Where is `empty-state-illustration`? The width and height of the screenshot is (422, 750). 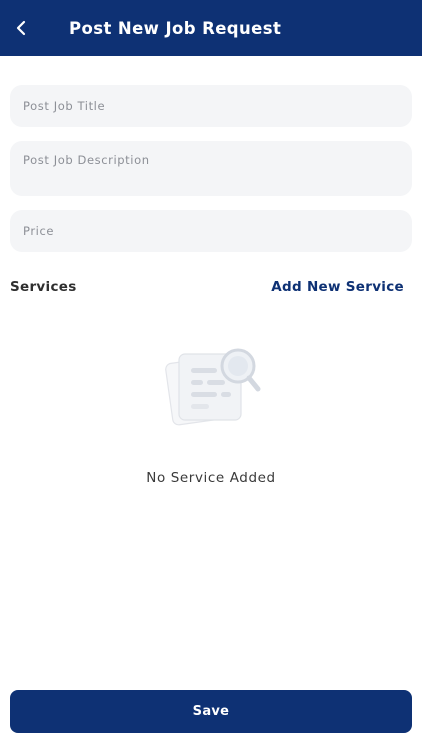
empty-state-illustration is located at coordinates (214, 386).